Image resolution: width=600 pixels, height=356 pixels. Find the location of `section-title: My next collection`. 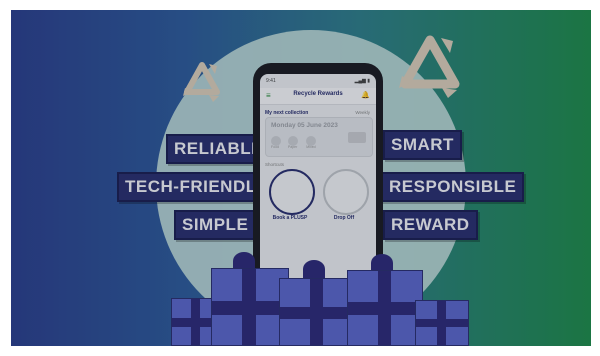

section-title: My next collection is located at coordinates (287, 113).